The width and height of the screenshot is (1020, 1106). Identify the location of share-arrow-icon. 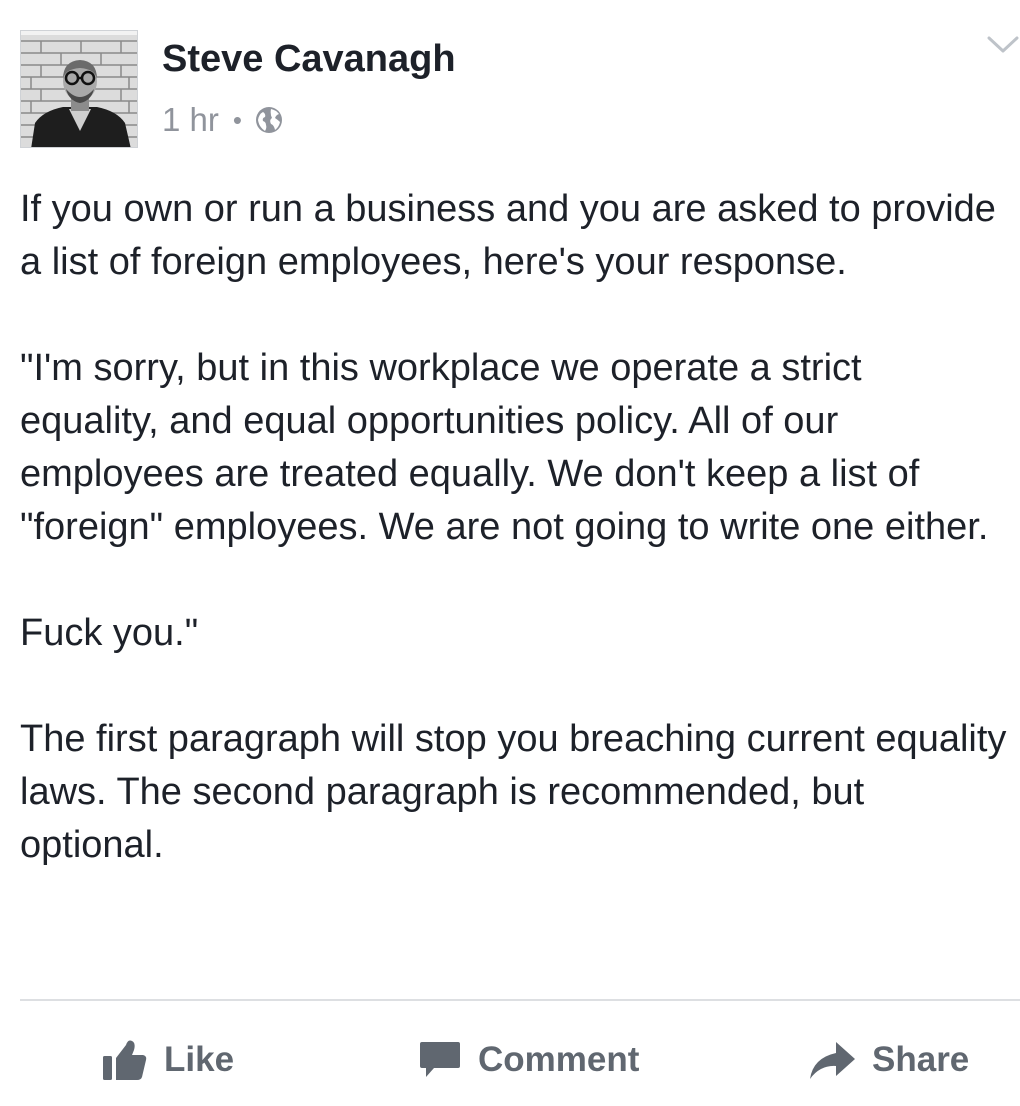
(832, 1060).